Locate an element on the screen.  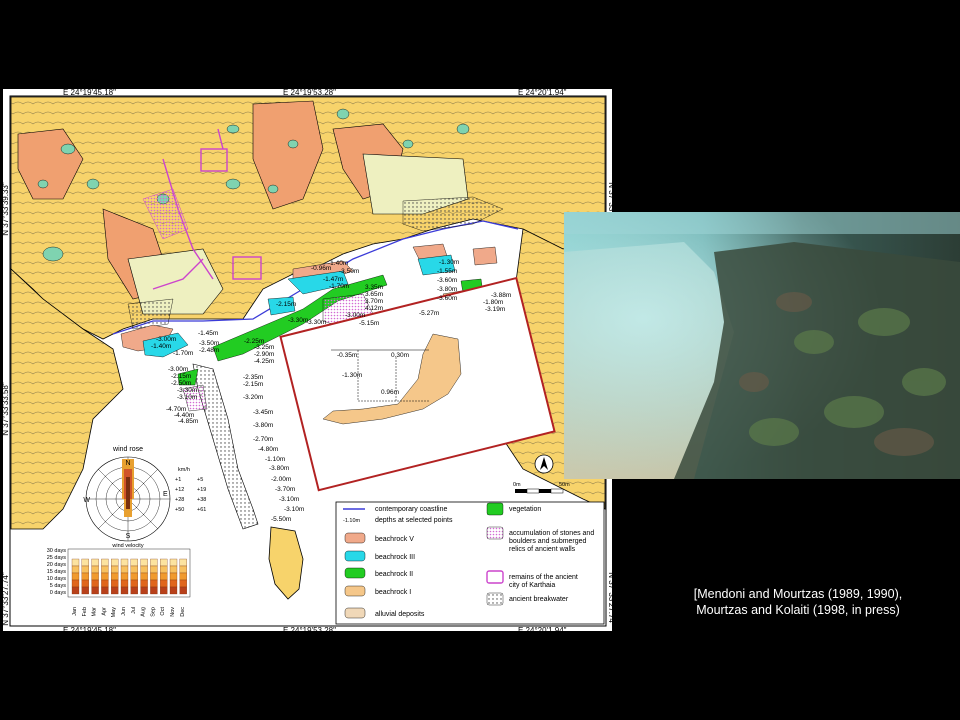
legend-label: beachrock I is located at coordinates (393, 592).